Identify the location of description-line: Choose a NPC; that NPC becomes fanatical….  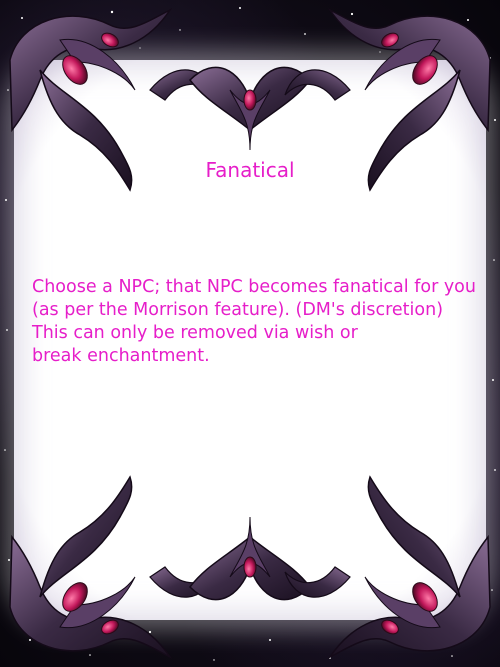
(254, 287).